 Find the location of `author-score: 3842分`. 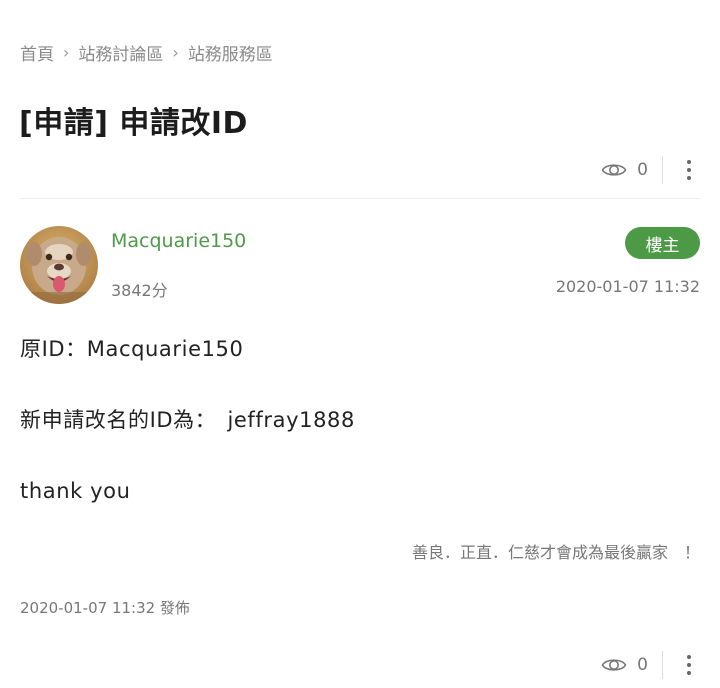

author-score: 3842分 is located at coordinates (139, 290).